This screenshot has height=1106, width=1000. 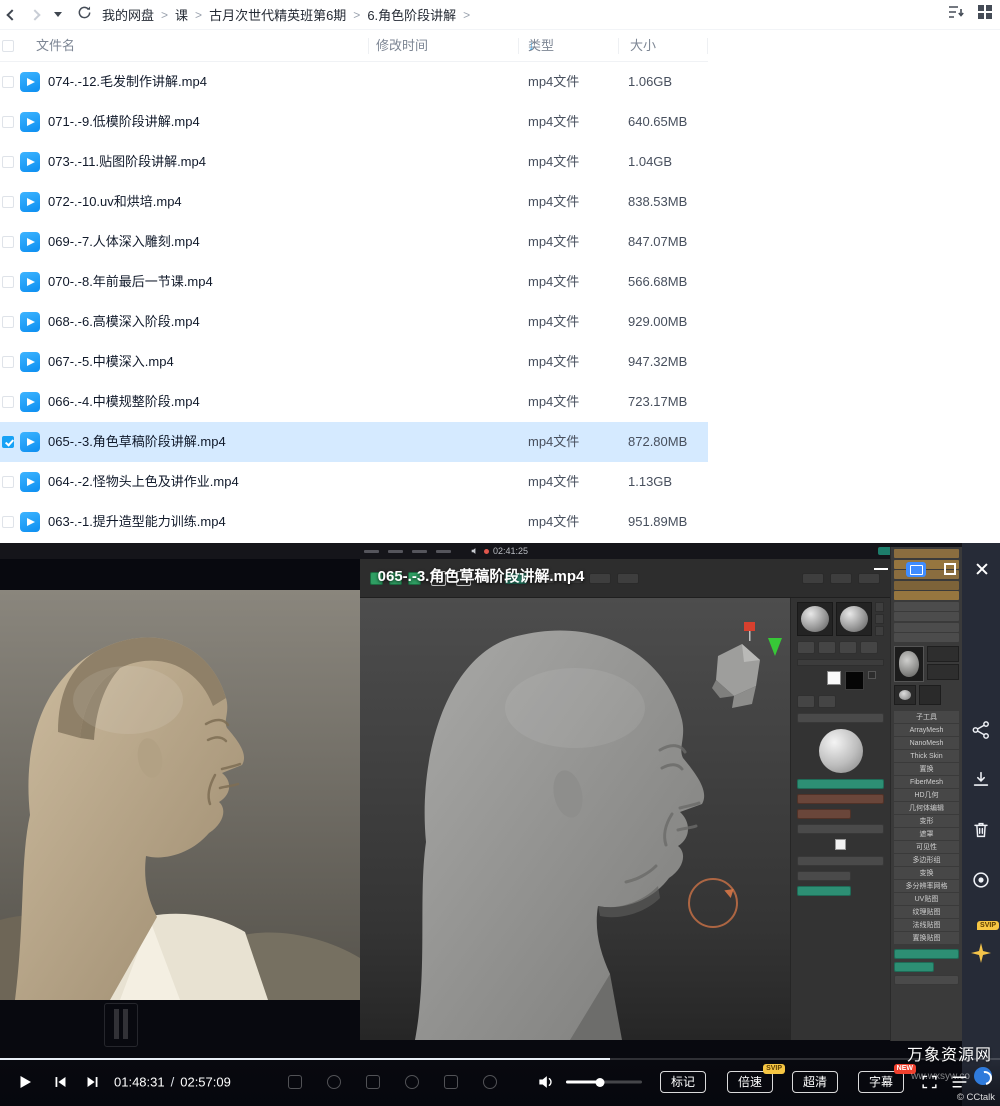 What do you see at coordinates (25, 1082) in the screenshot?
I see `play-button` at bounding box center [25, 1082].